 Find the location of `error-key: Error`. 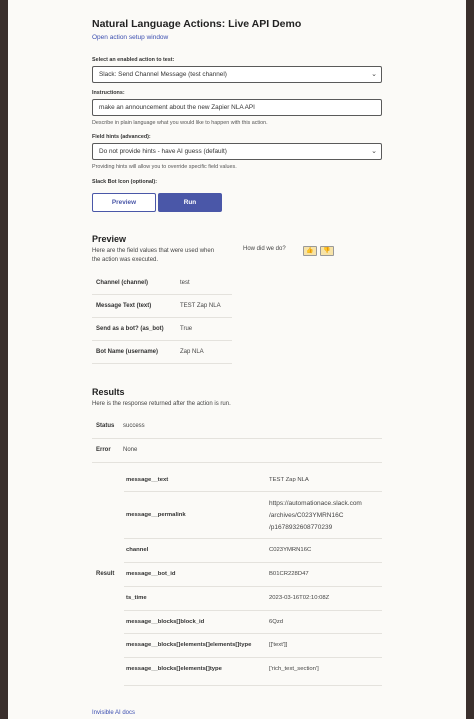

error-key: Error is located at coordinates (103, 450).